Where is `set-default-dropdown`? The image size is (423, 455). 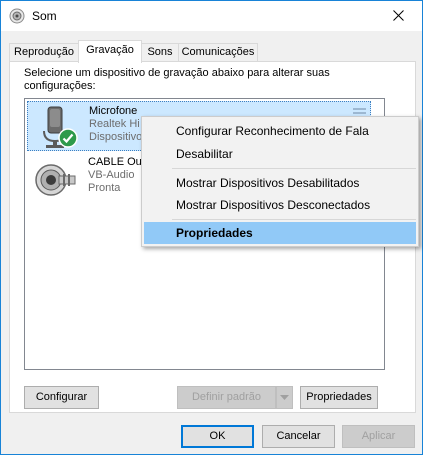 set-default-dropdown is located at coordinates (284, 397).